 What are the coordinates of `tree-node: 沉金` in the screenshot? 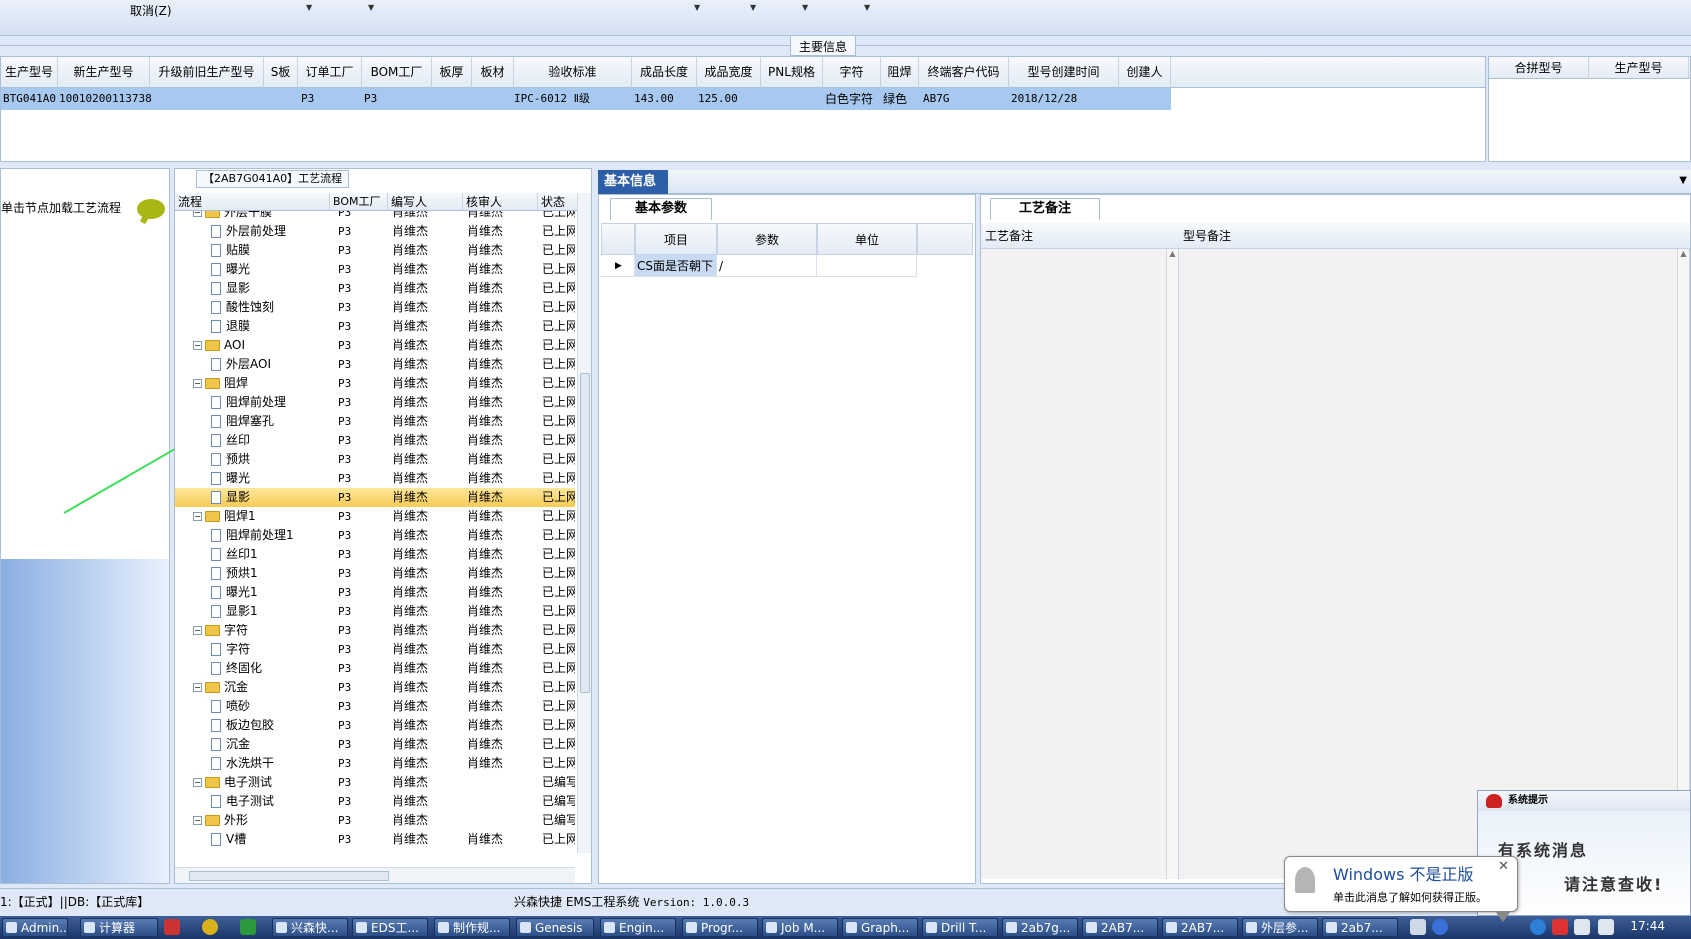 It's located at (230, 744).